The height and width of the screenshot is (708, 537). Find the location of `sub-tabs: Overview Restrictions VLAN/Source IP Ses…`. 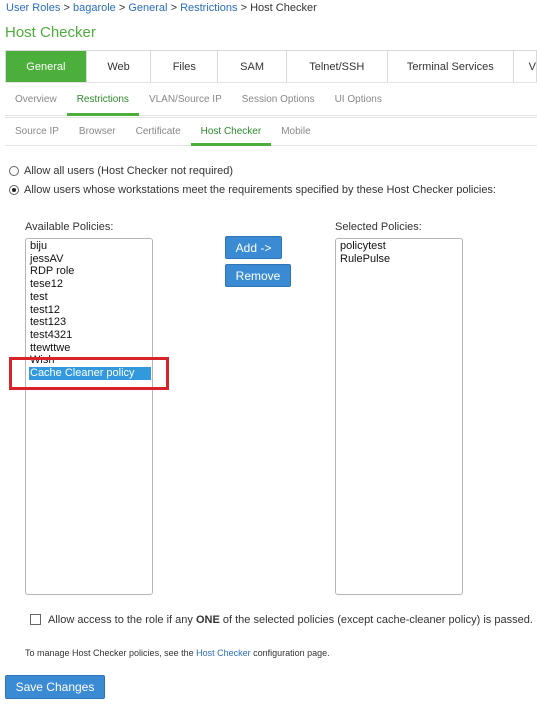

sub-tabs: Overview Restrictions VLAN/Source IP Ses… is located at coordinates (271, 99).